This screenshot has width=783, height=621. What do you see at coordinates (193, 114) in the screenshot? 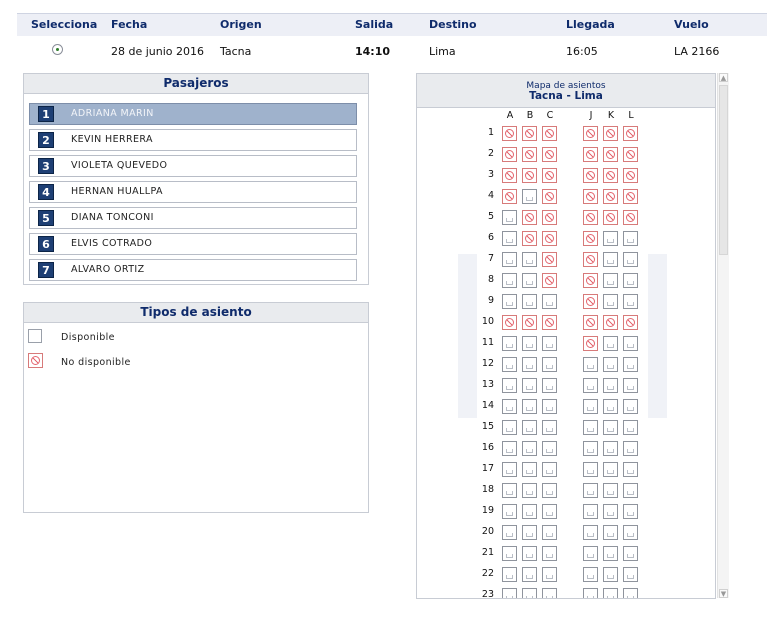
I see `passenger-item: 1 ADRIANA MARIN` at bounding box center [193, 114].